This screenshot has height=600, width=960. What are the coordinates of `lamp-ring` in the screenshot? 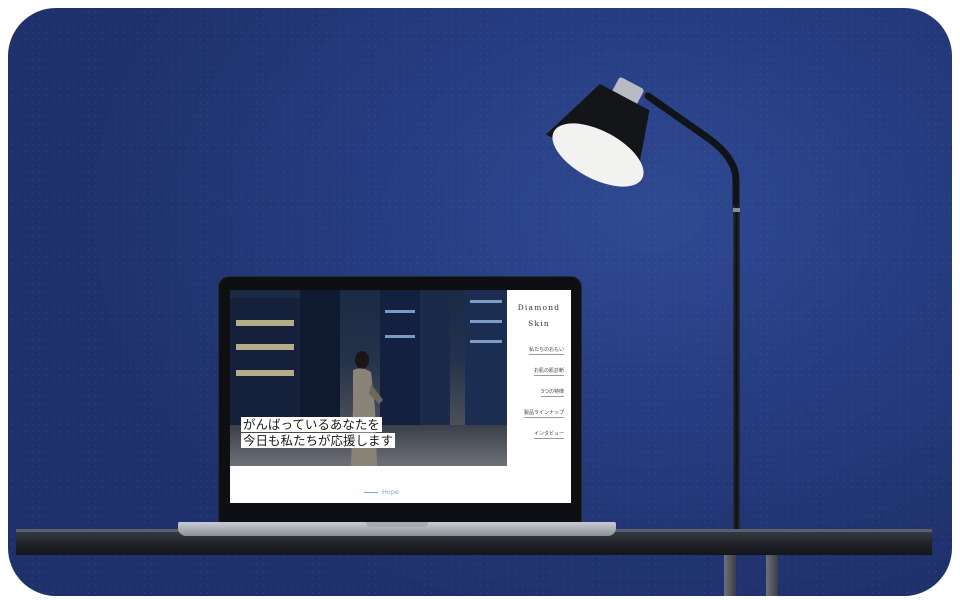 It's located at (736, 210).